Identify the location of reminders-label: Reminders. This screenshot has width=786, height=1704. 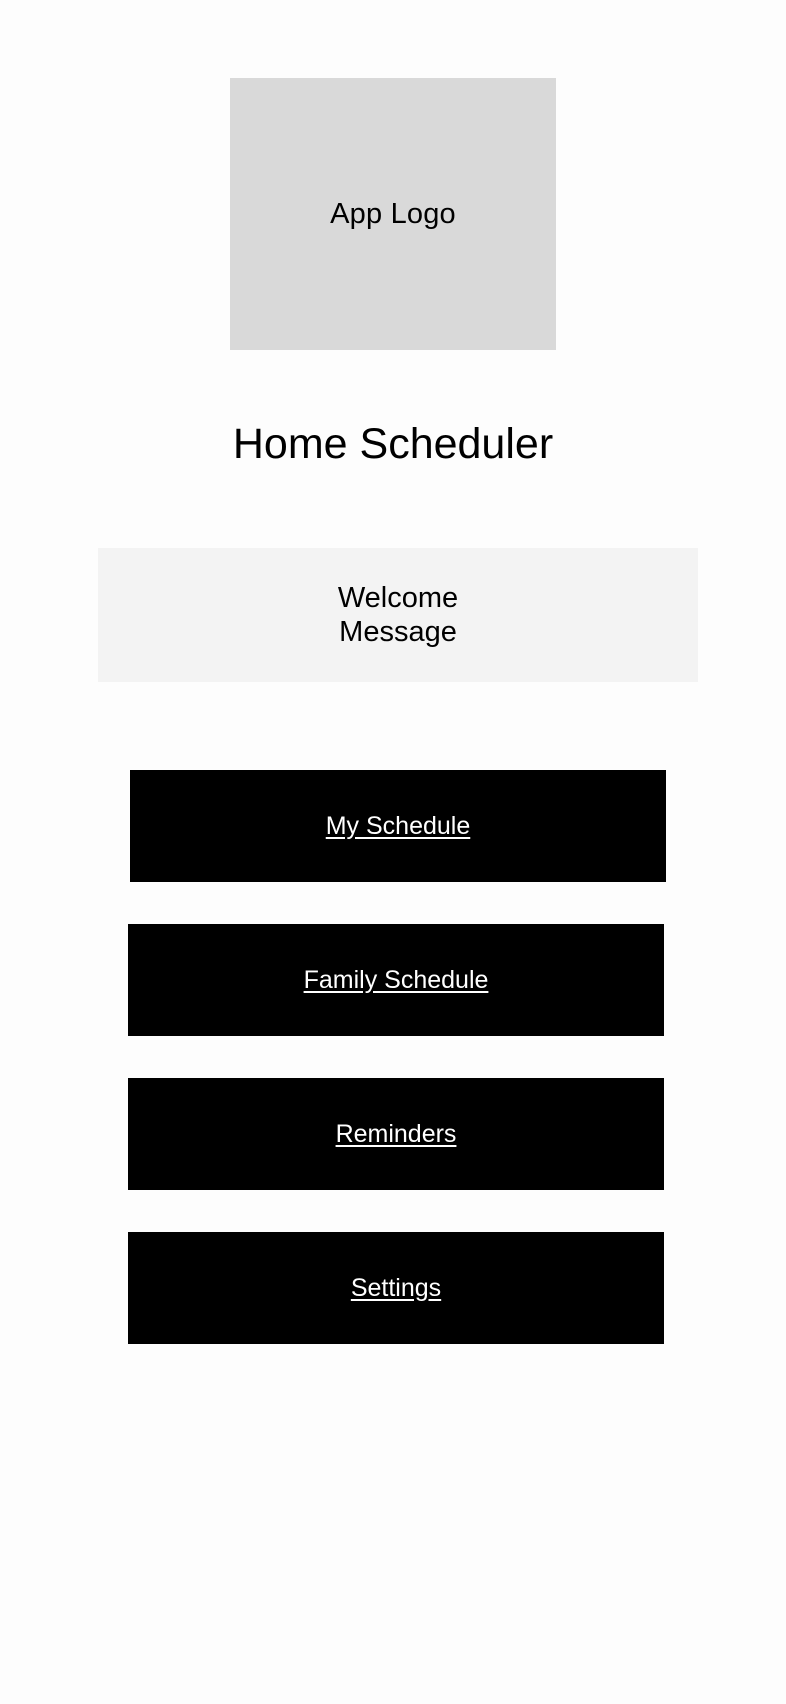
(396, 1133).